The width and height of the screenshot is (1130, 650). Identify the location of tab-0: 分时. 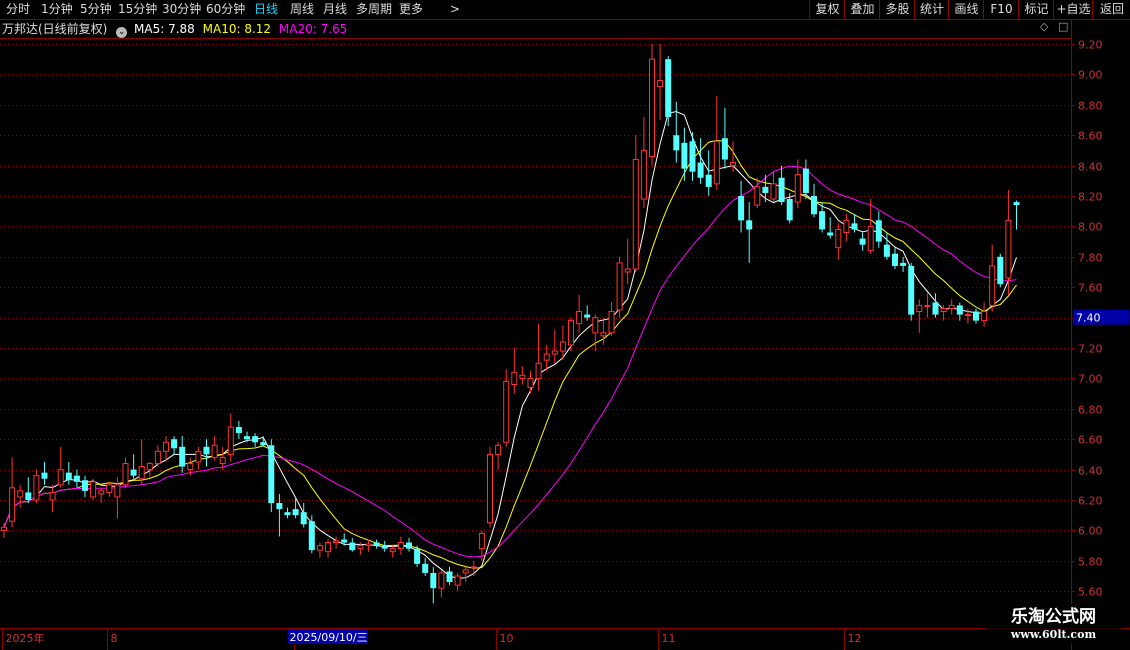
(18, 9).